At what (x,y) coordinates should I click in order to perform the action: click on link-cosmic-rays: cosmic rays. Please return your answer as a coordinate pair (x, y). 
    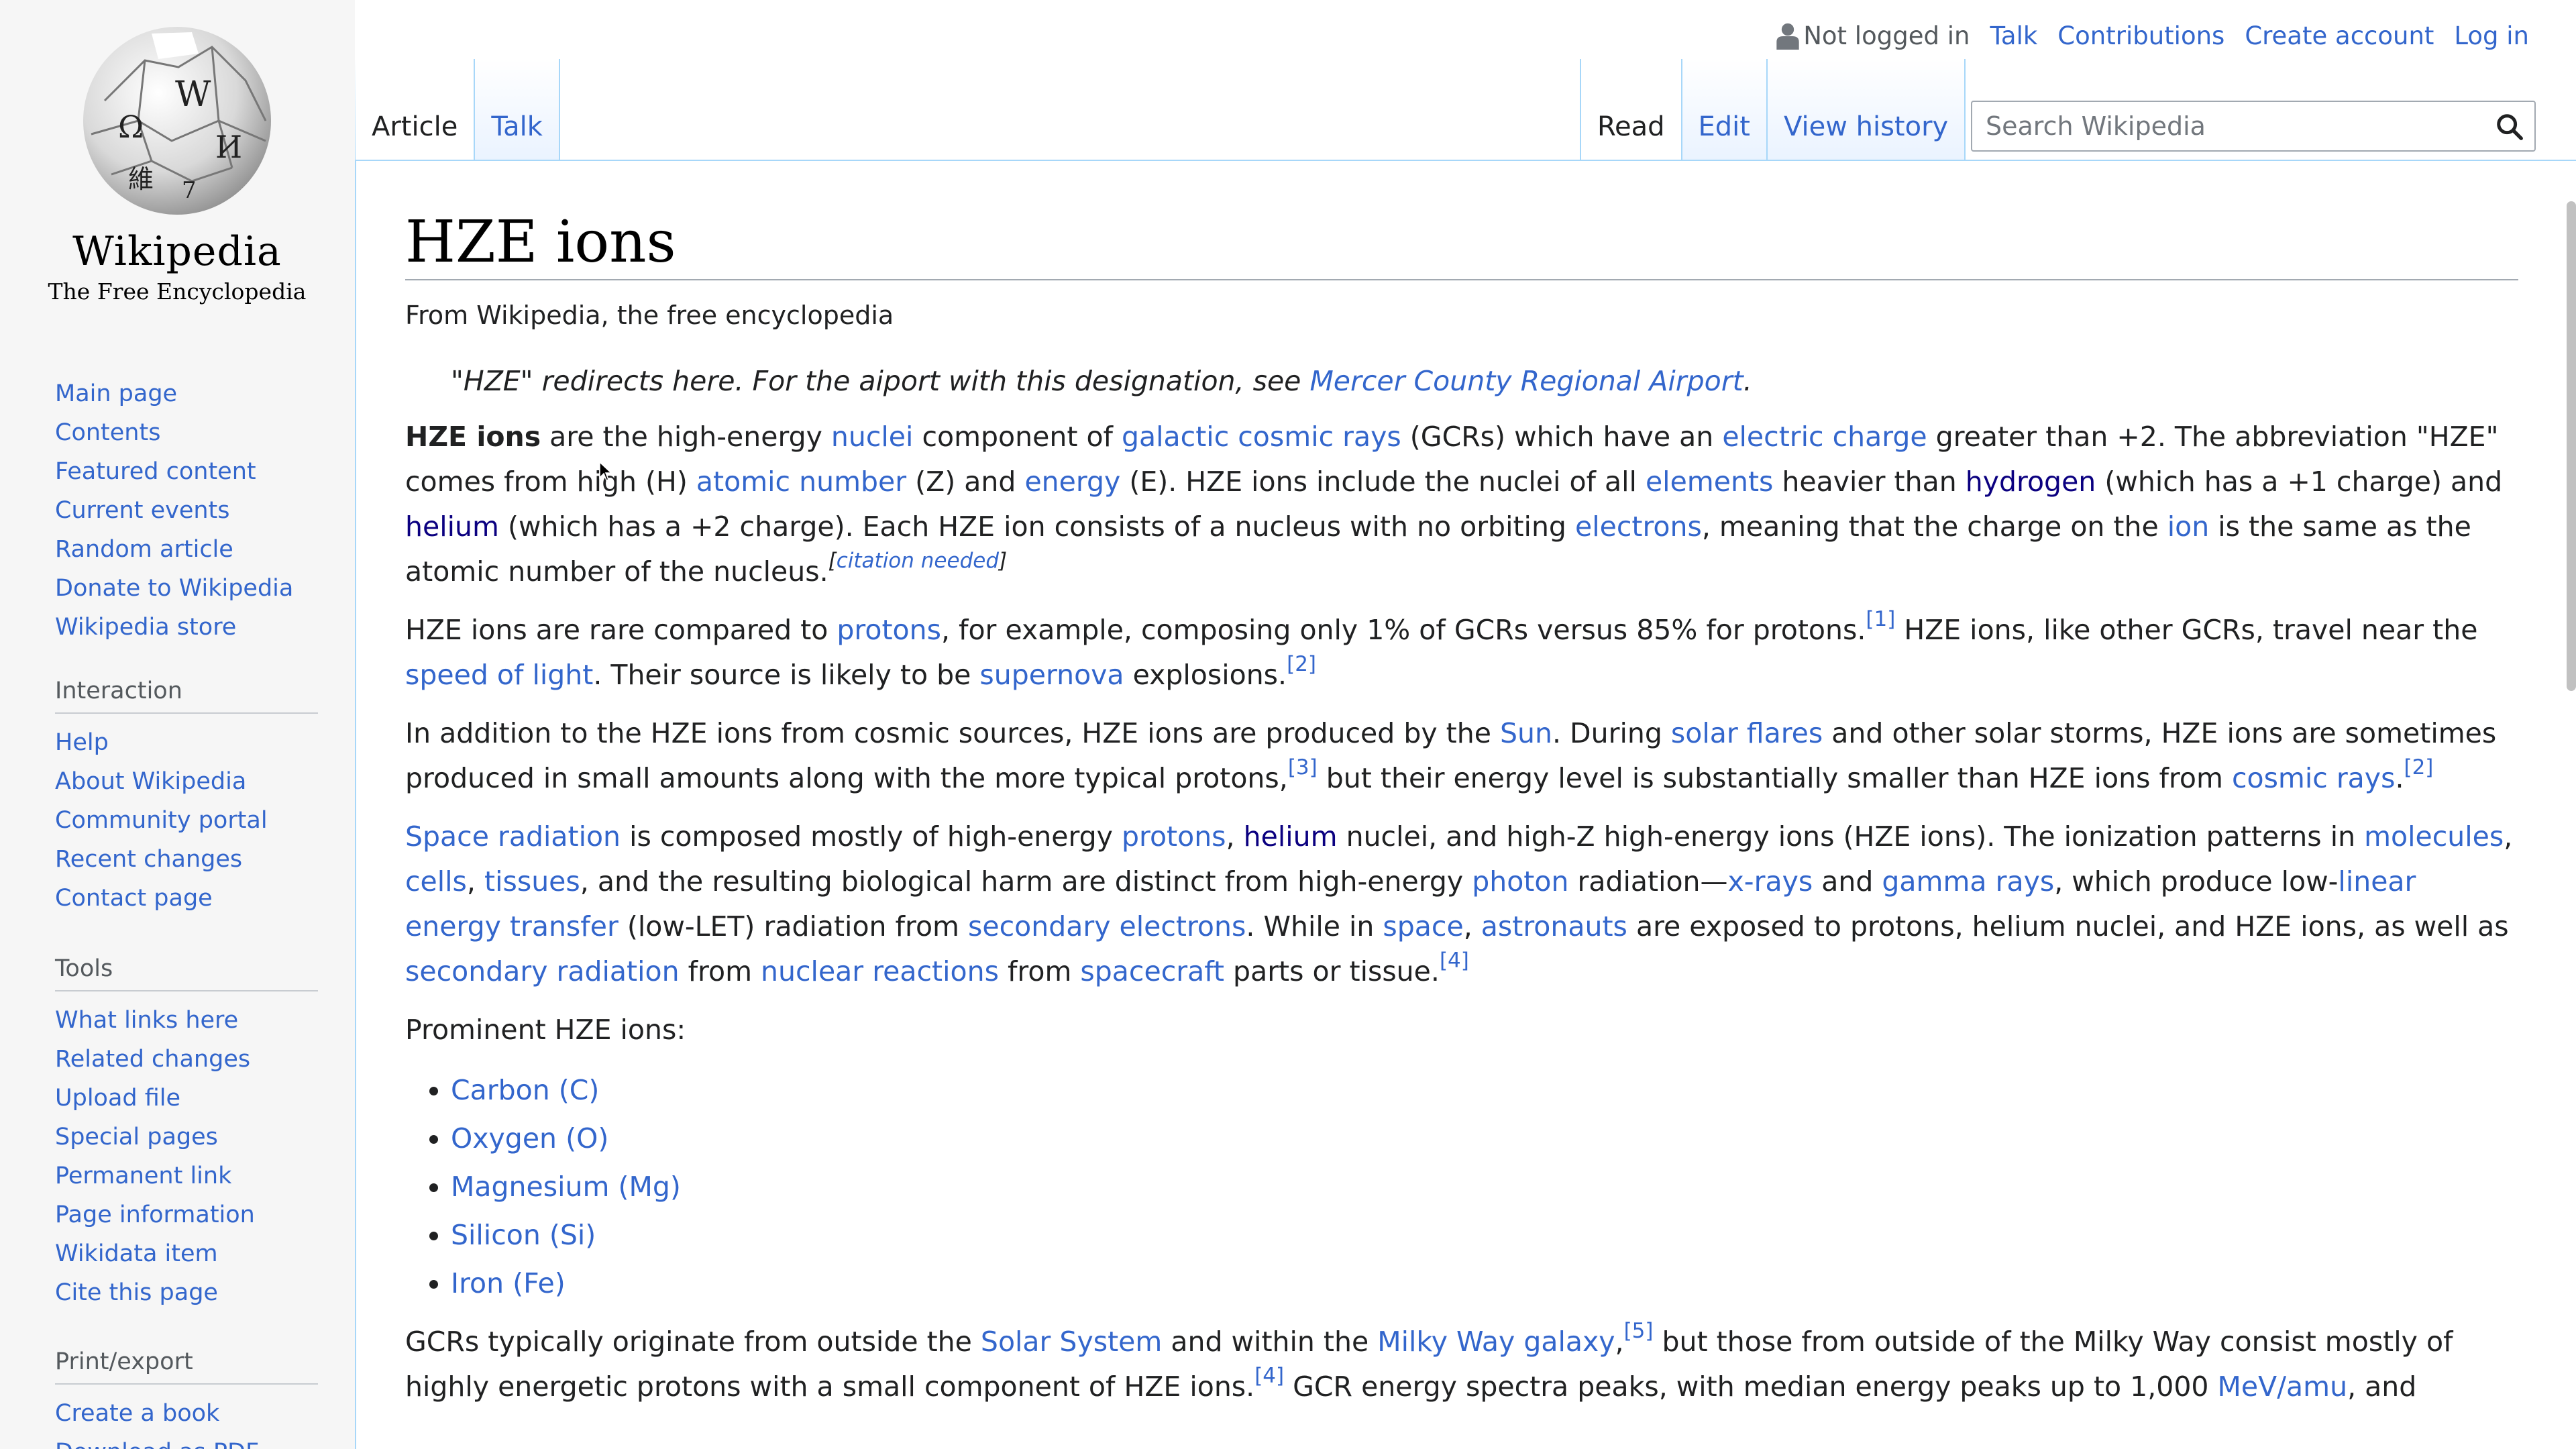
    Looking at the image, I should click on (2314, 778).